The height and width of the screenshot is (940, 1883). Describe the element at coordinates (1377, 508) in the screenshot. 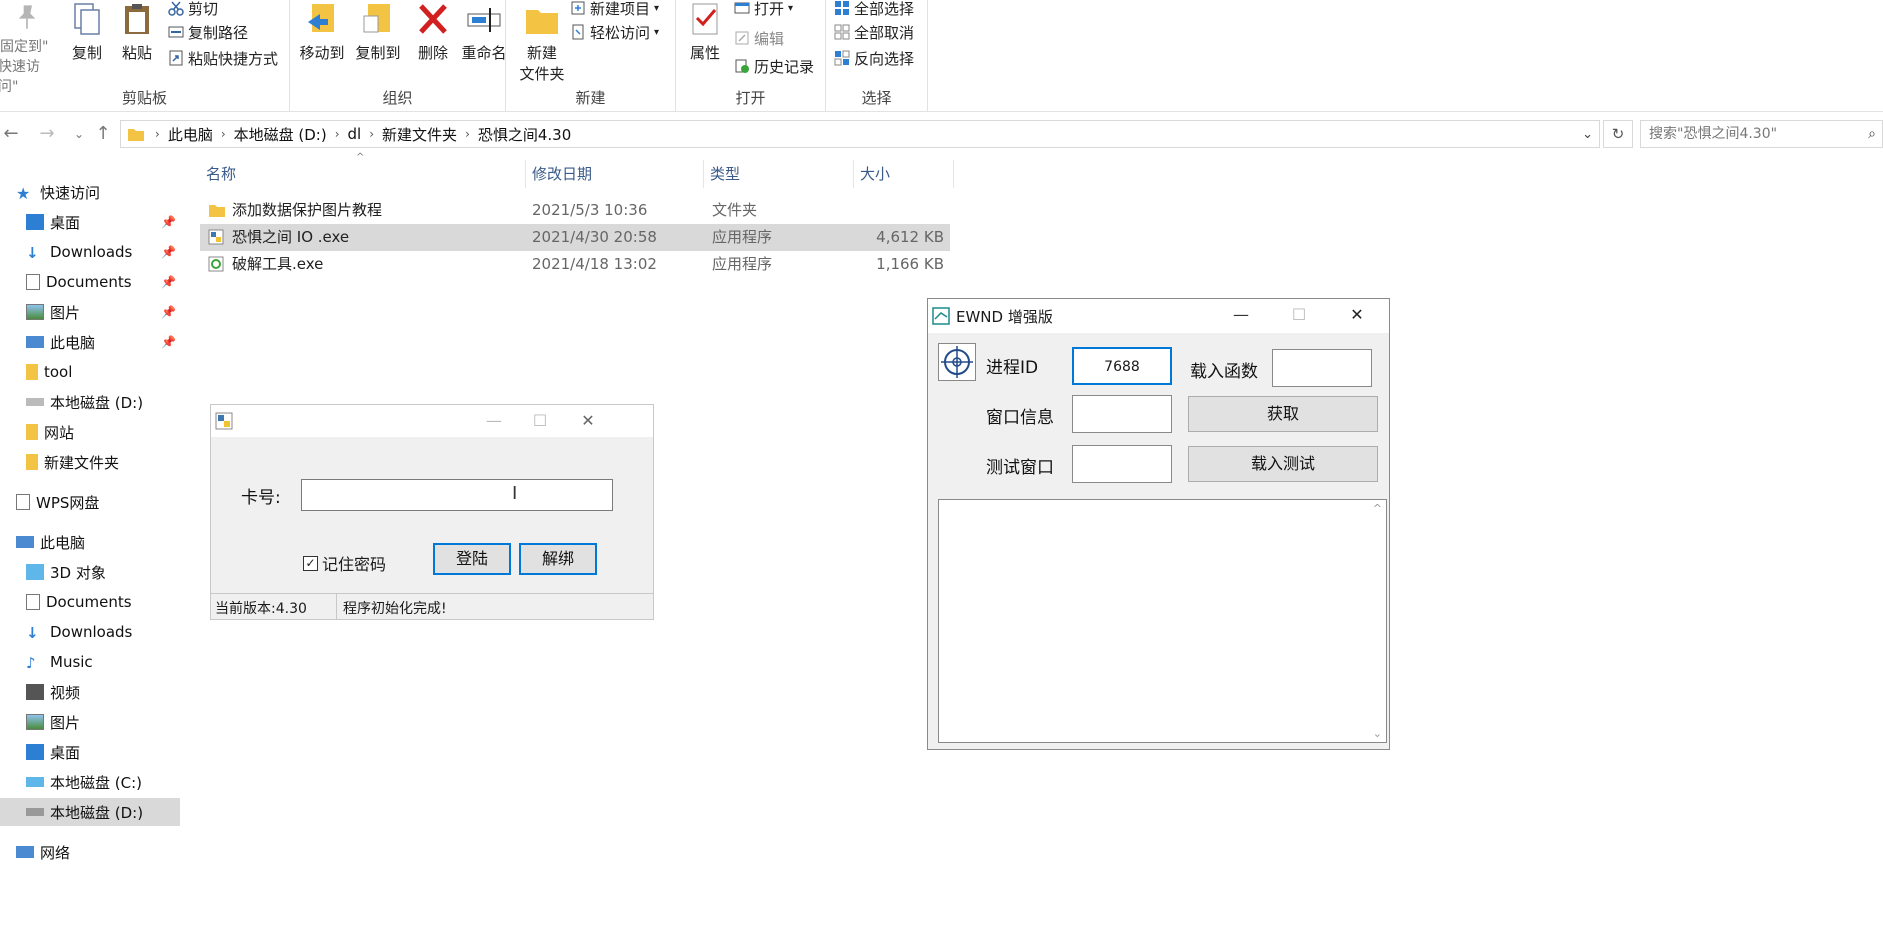

I see `scroll-up-icon: ^` at that location.